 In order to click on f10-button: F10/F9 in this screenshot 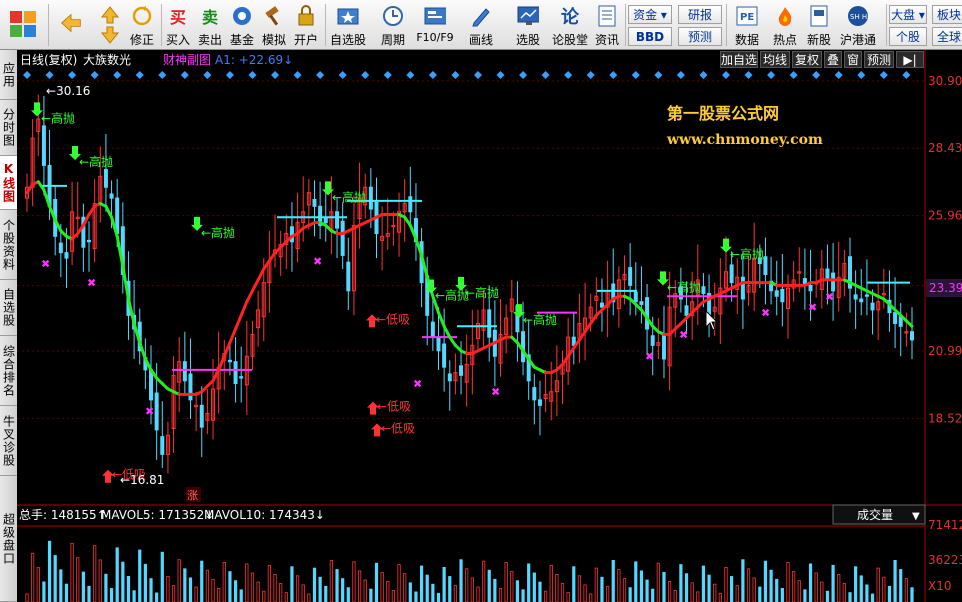, I will do `click(435, 25)`.